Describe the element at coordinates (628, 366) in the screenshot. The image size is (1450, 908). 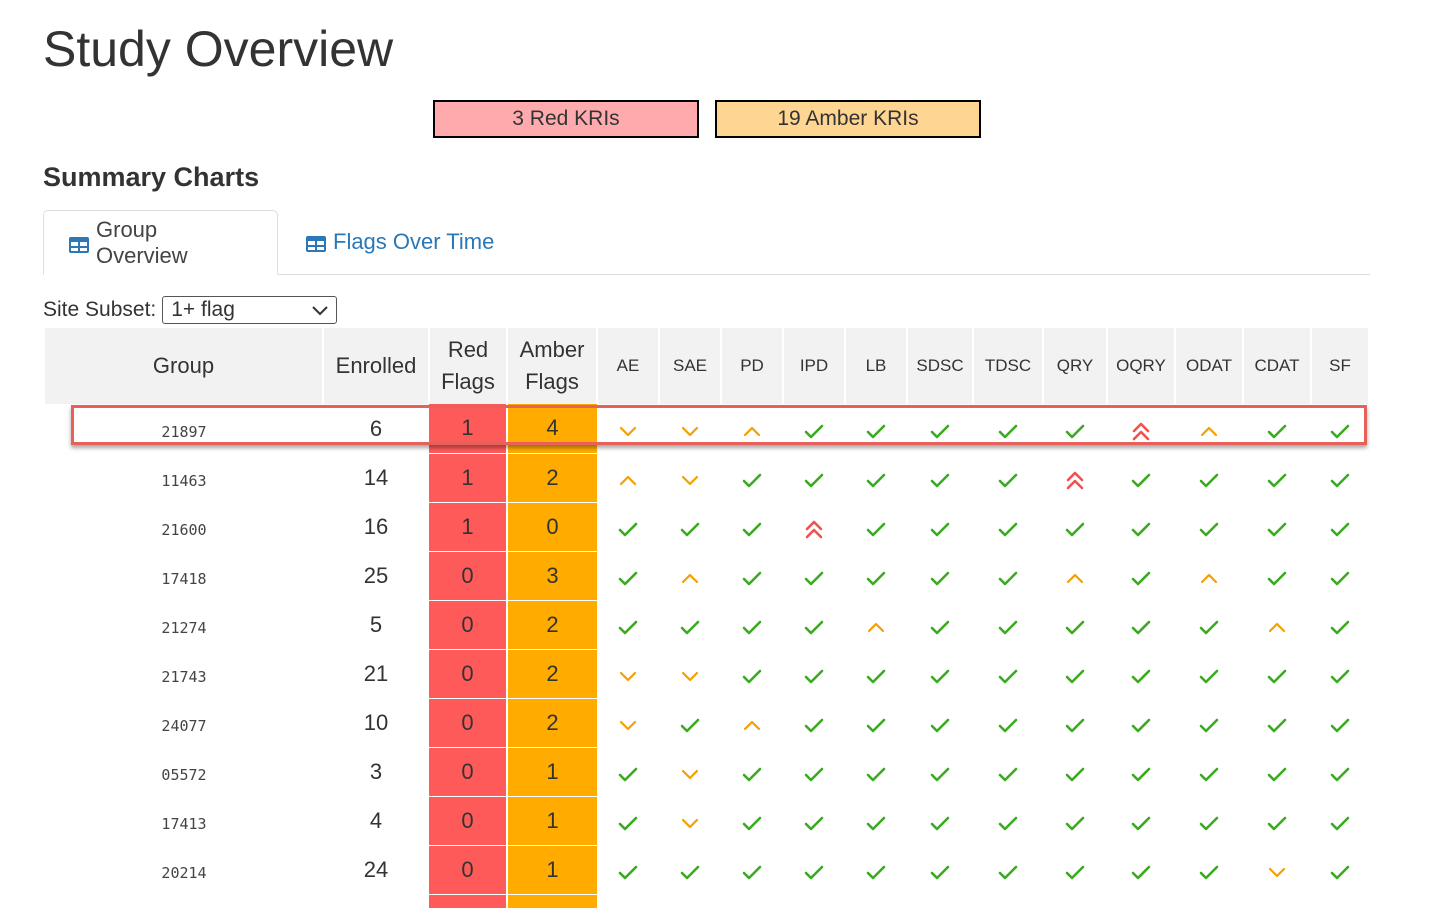
I see `header-kri-ae: AE` at that location.